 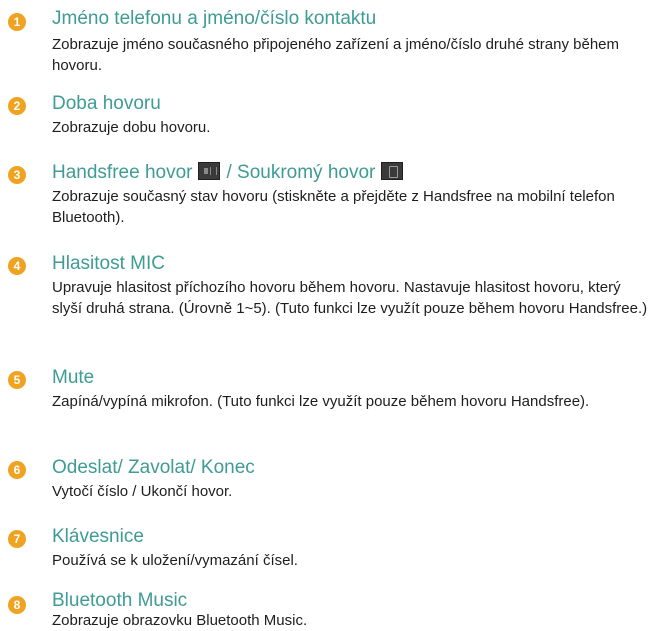 I want to click on private-call-label: / Soukromý hovor, so click(x=301, y=172).